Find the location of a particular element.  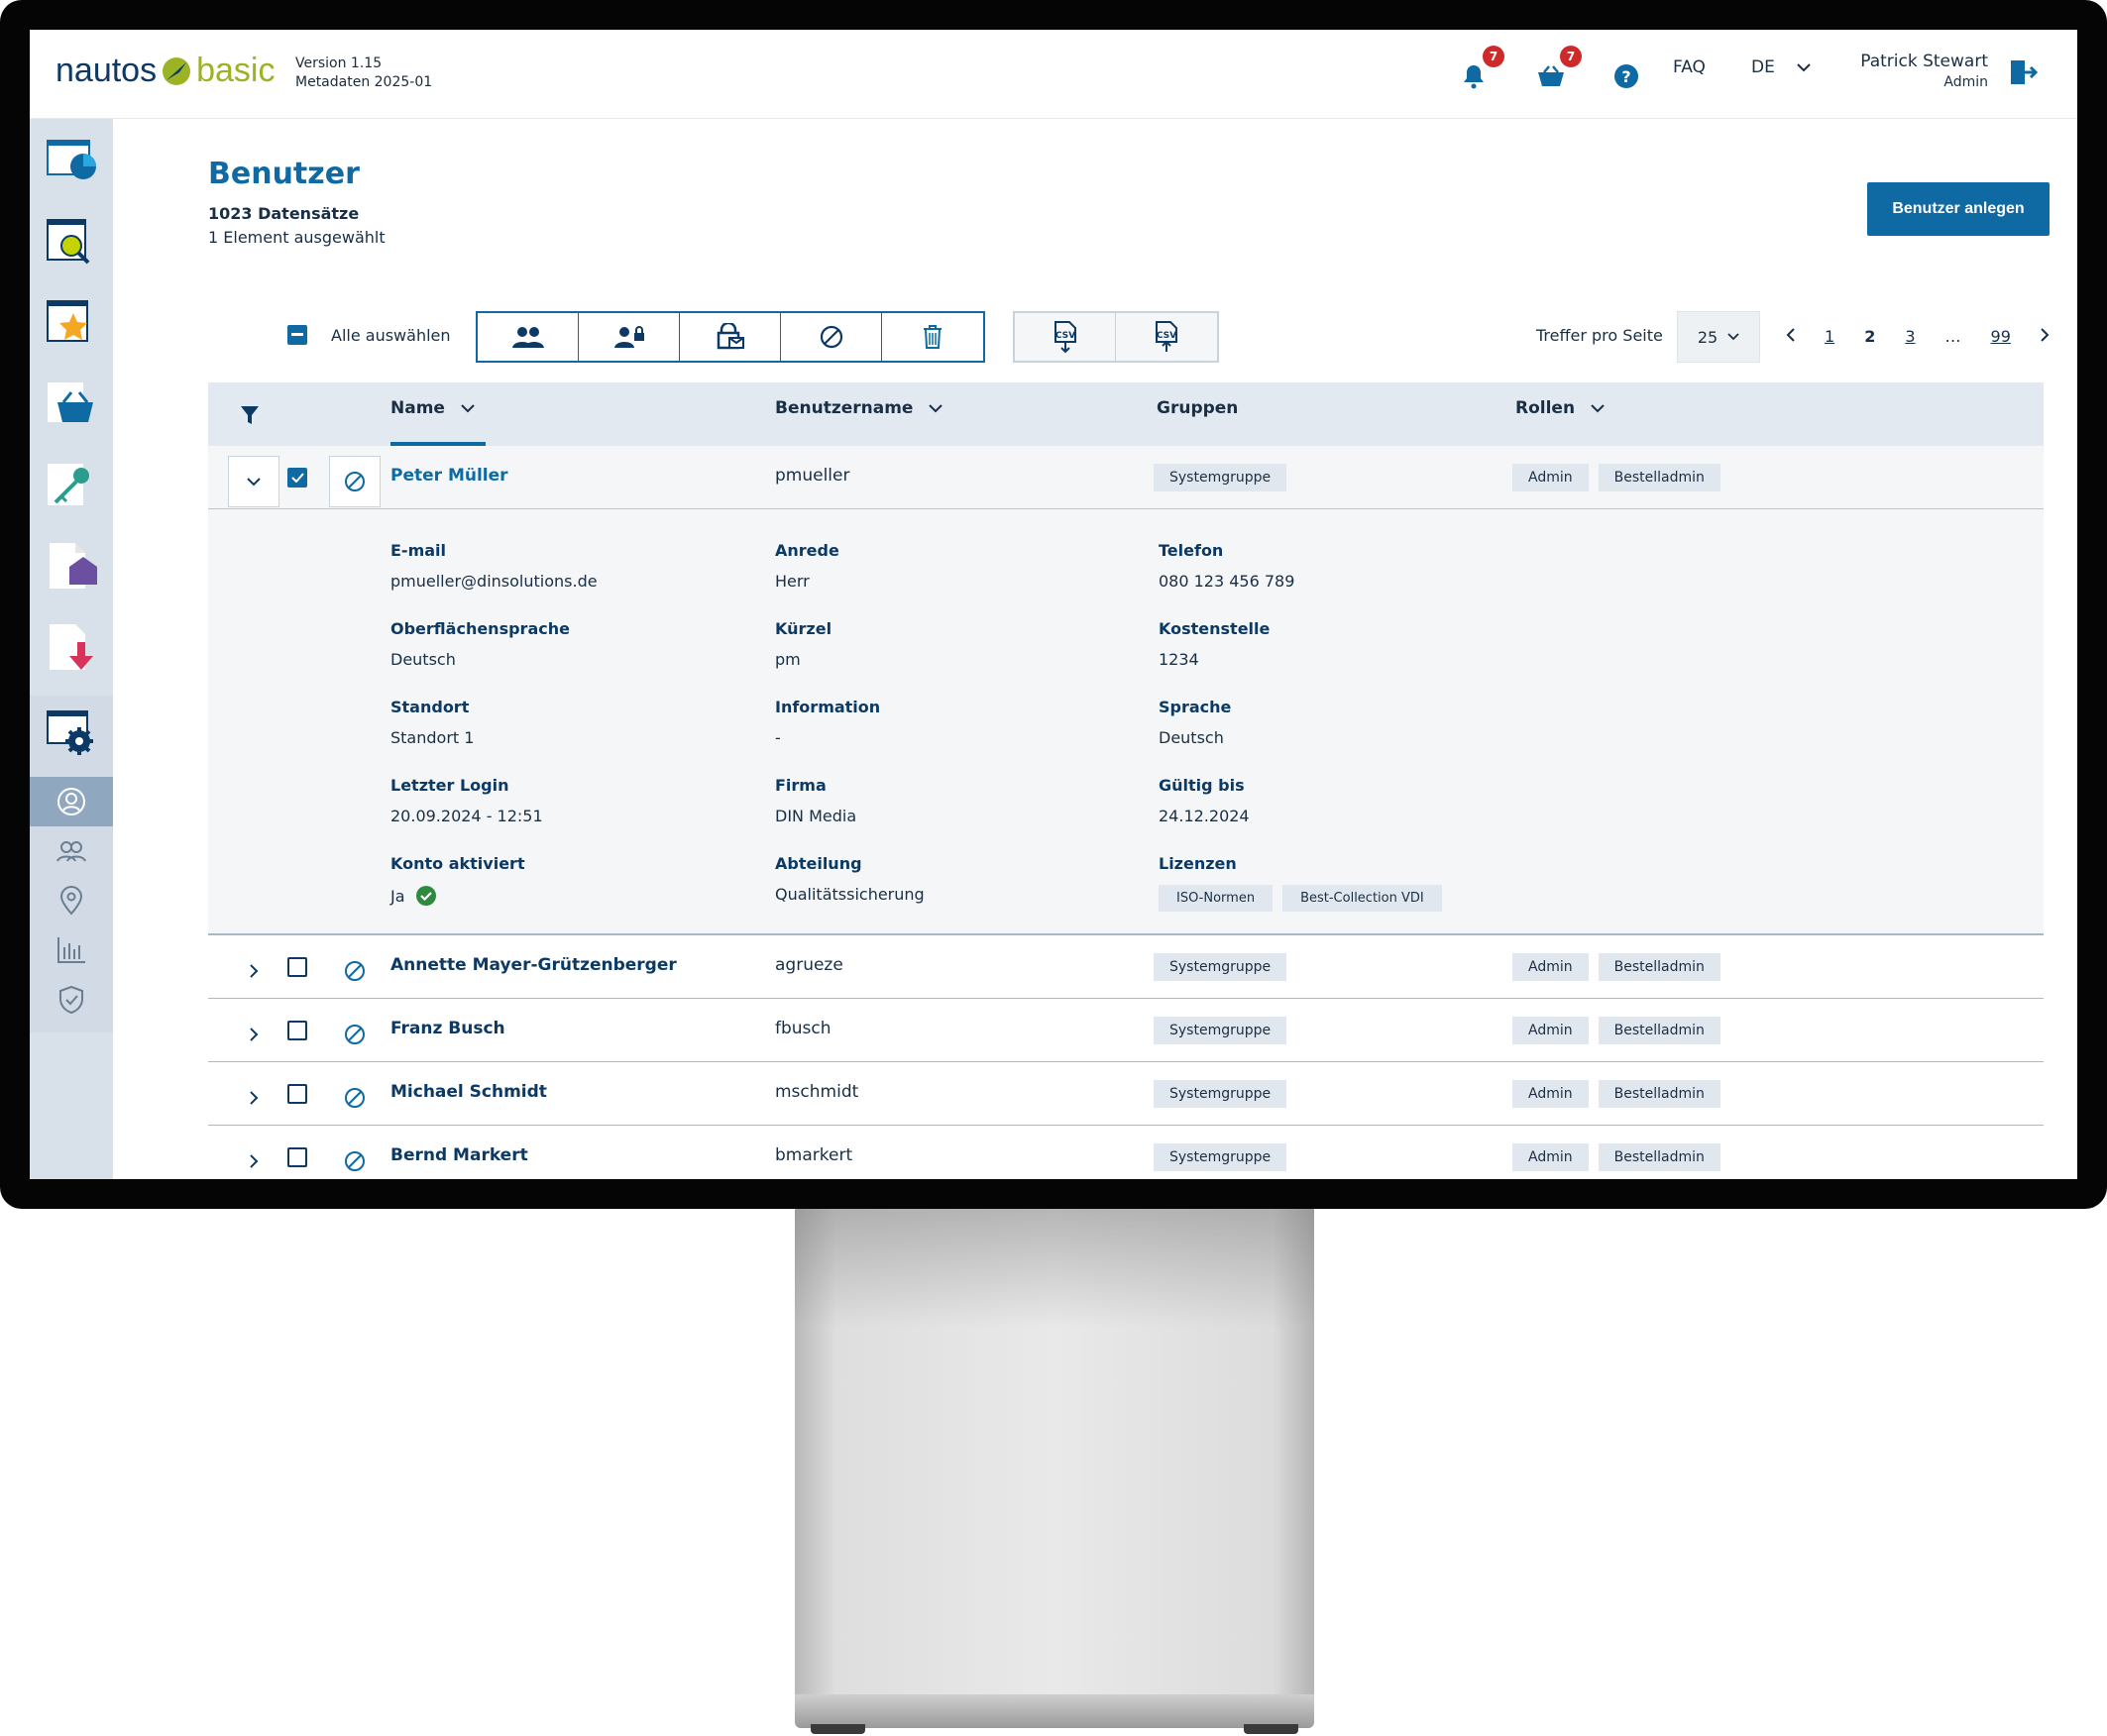

sidebar-dashboard is located at coordinates (71, 160).